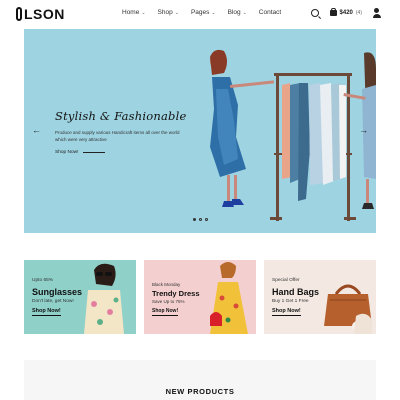 The width and height of the screenshot is (400, 400). I want to click on hero-title: Stylish & Fashionable, so click(121, 116).